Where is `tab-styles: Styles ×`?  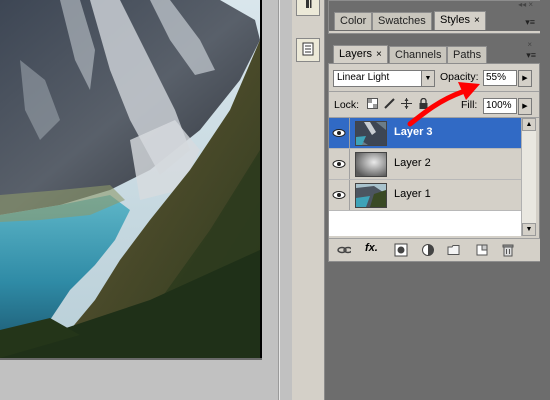 tab-styles: Styles × is located at coordinates (460, 20).